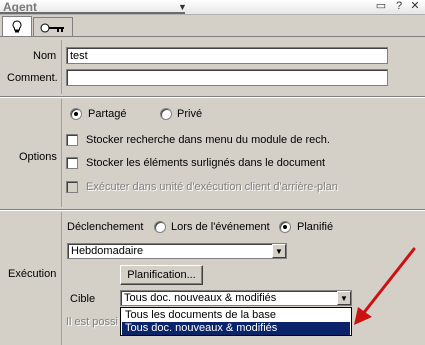  I want to click on tab-security, so click(53, 27).